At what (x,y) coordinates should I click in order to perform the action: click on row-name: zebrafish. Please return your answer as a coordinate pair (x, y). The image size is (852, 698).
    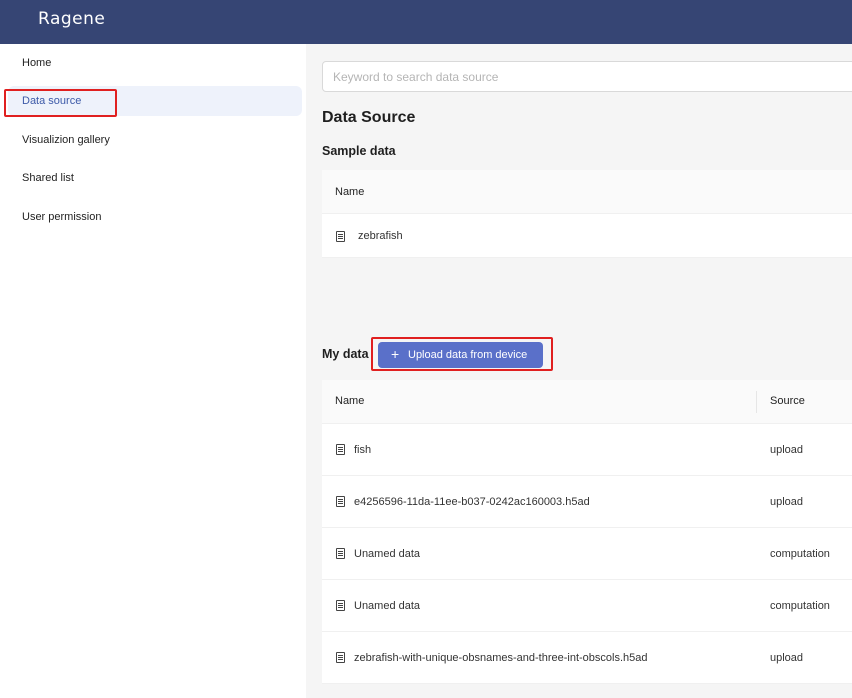
    Looking at the image, I should click on (380, 236).